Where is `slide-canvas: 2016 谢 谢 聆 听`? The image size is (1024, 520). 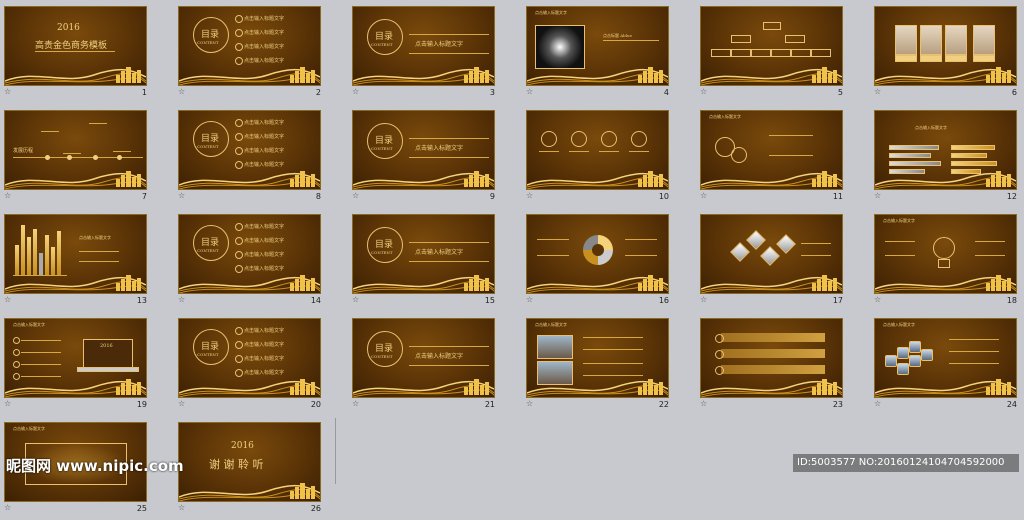 slide-canvas: 2016 谢 谢 聆 听 is located at coordinates (249, 462).